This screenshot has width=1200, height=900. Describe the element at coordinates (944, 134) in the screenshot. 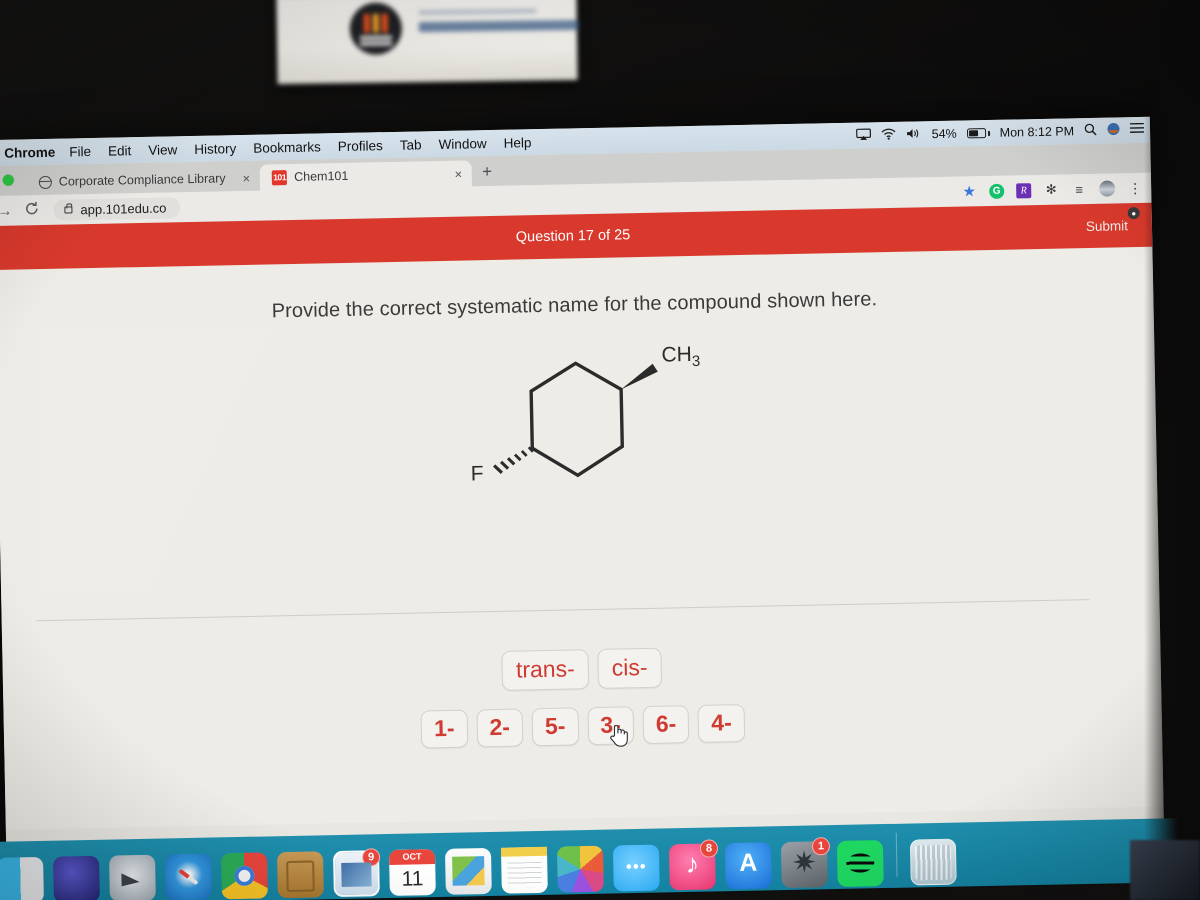

I see `battery-percent-label: 54%` at that location.